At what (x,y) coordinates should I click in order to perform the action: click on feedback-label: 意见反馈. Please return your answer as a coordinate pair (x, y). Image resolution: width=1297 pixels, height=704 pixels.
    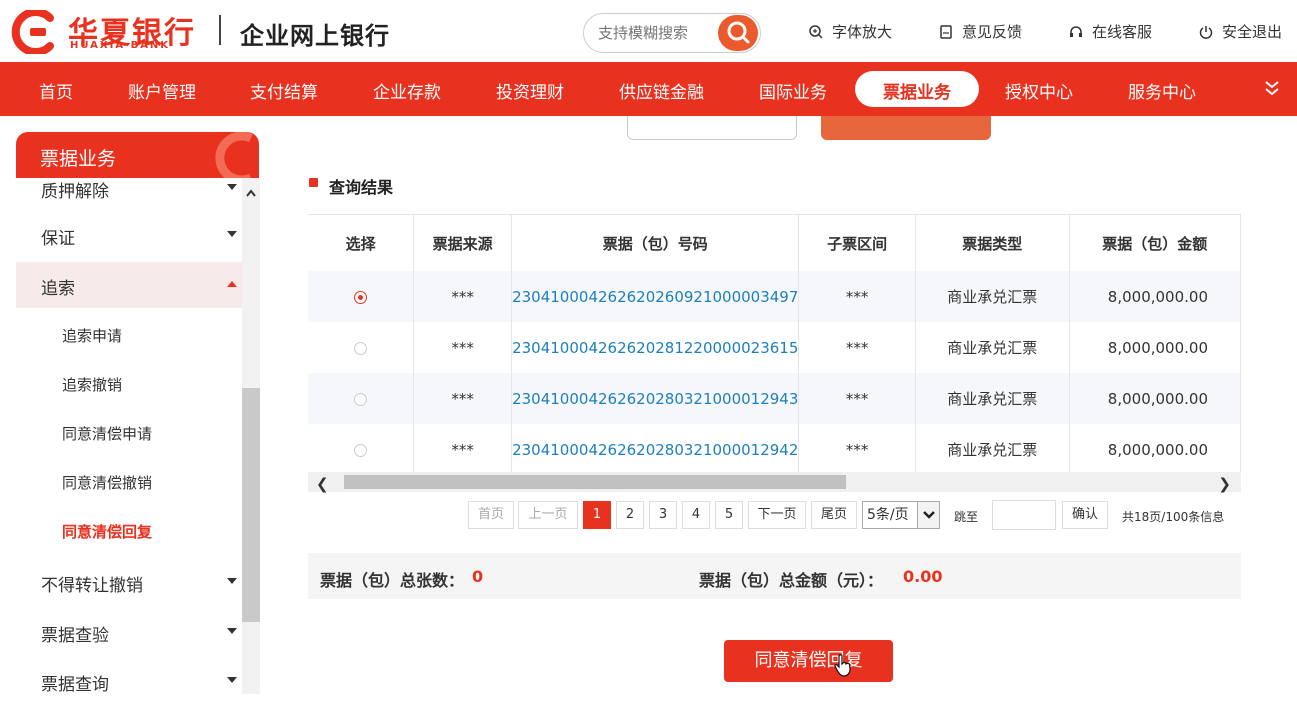
    Looking at the image, I should click on (992, 32).